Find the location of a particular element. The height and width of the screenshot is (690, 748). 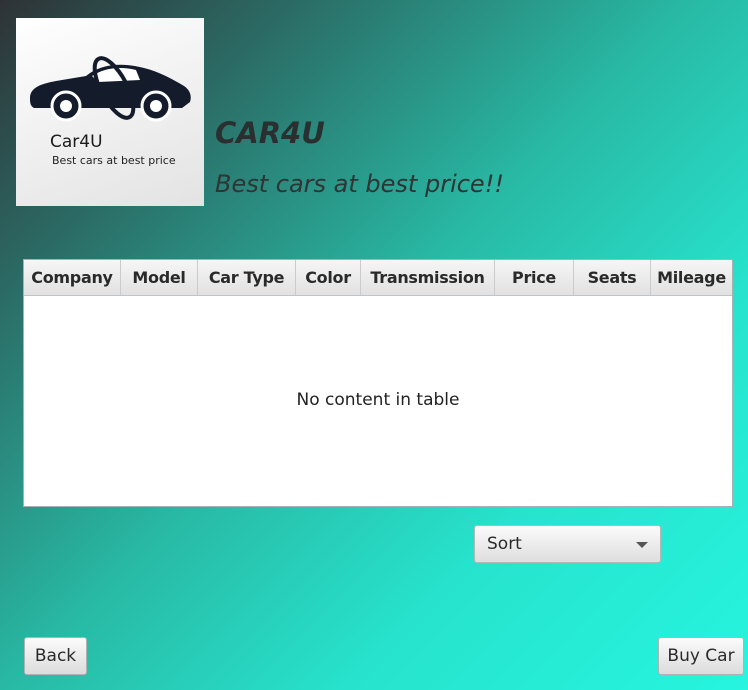

app-logo: Car4U Best cars at best price is located at coordinates (110, 112).